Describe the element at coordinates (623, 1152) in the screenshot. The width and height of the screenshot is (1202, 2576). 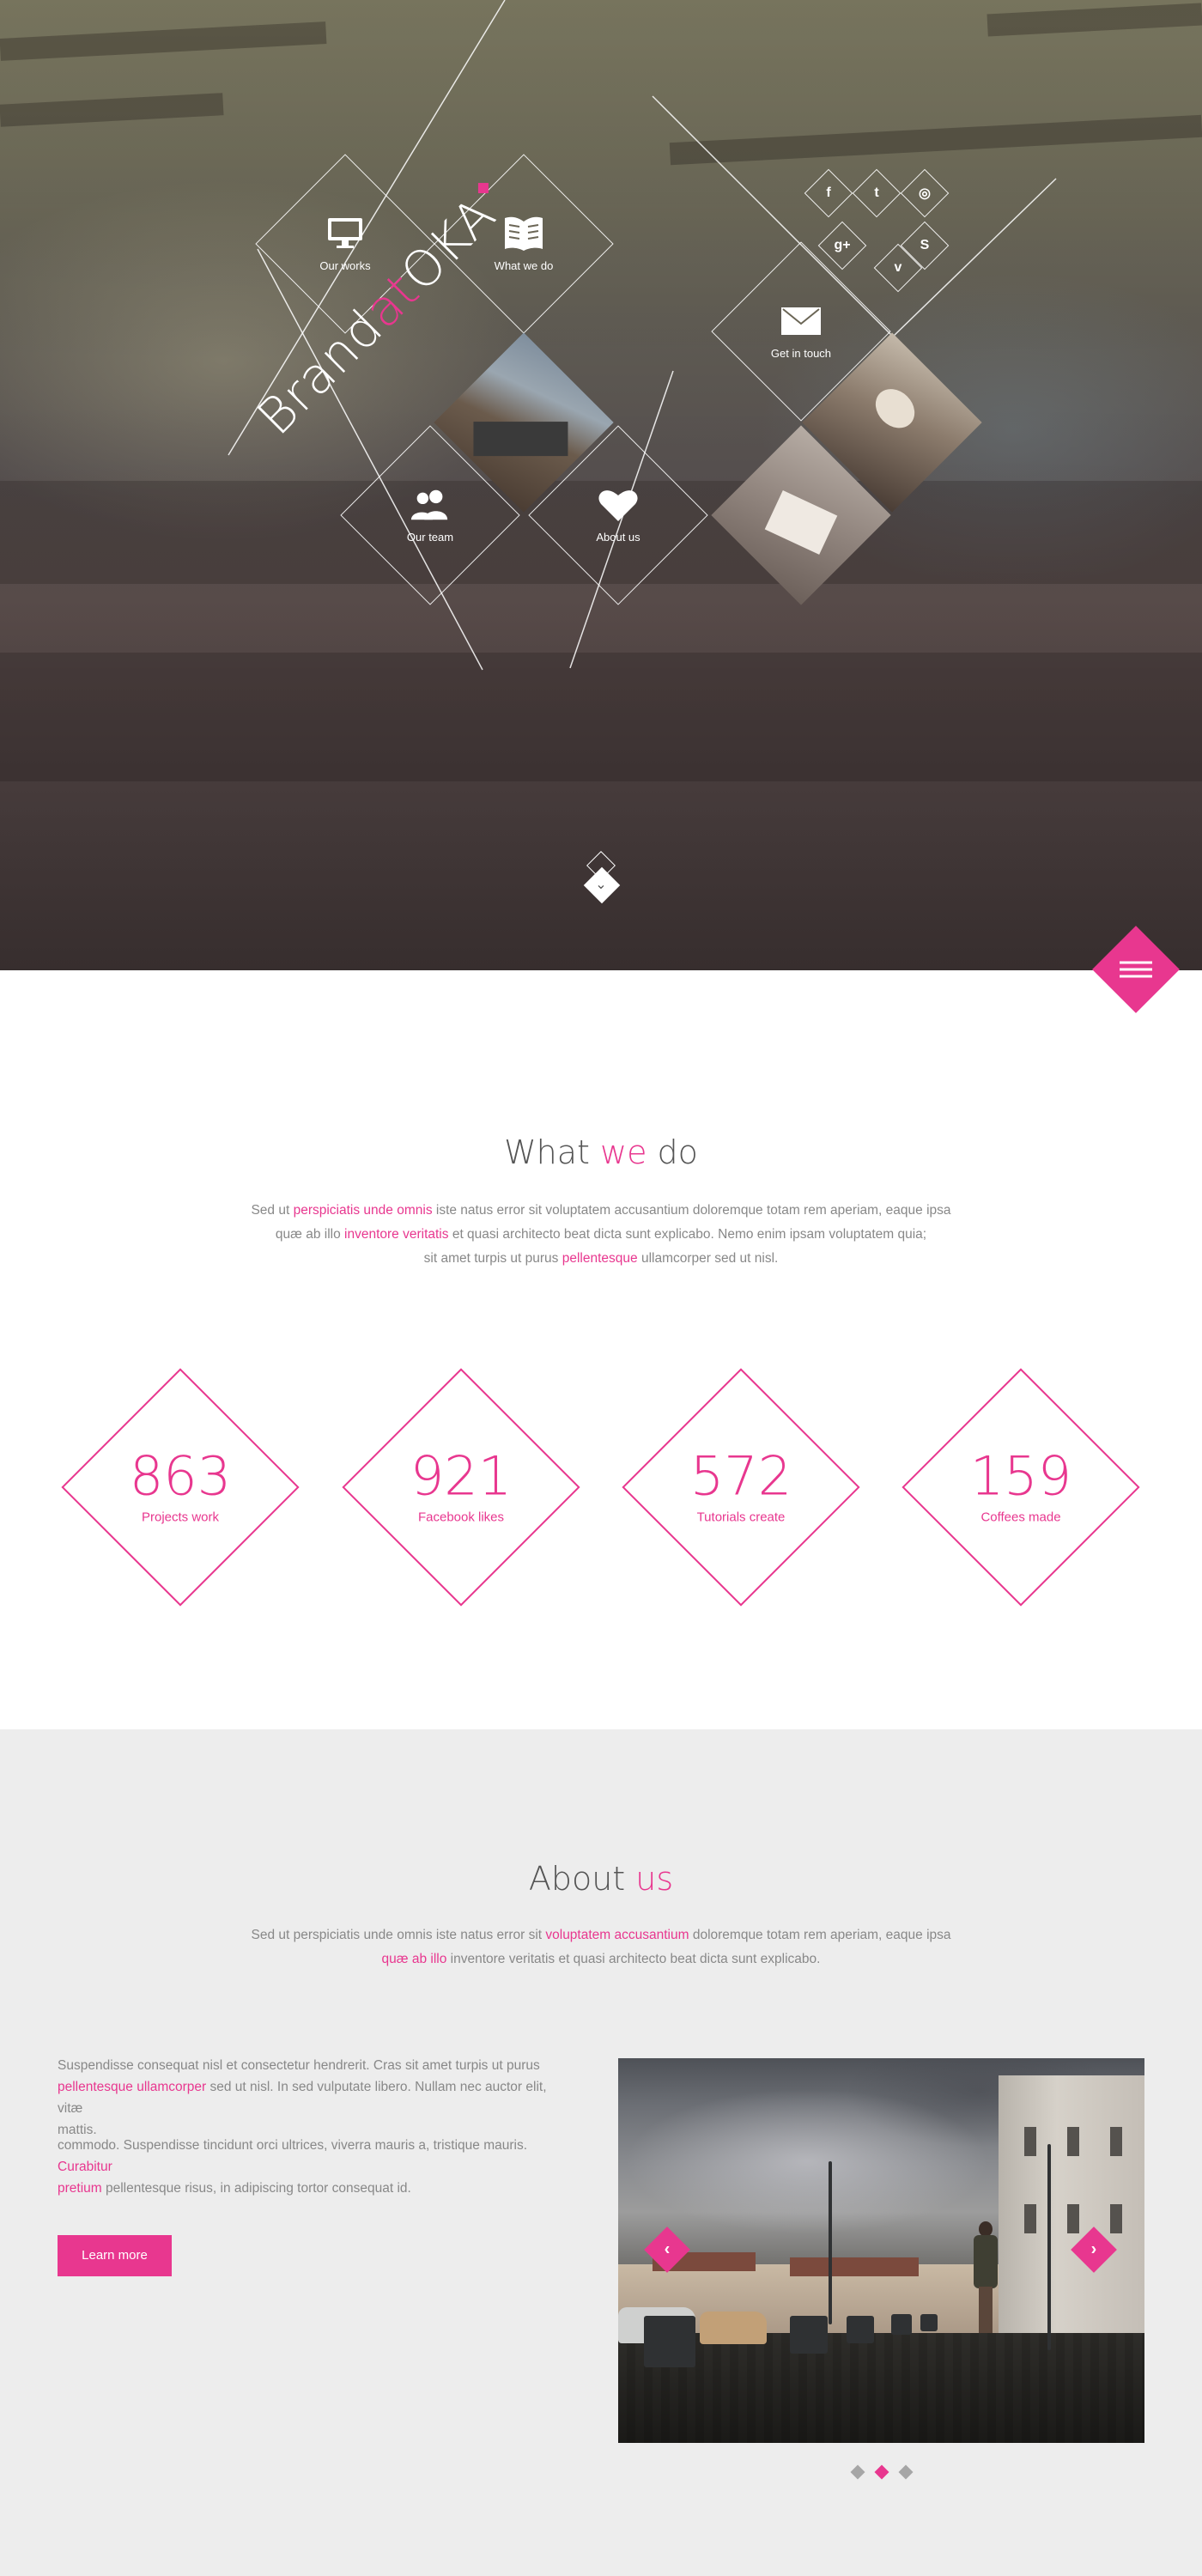
I see `title-accent: we` at that location.